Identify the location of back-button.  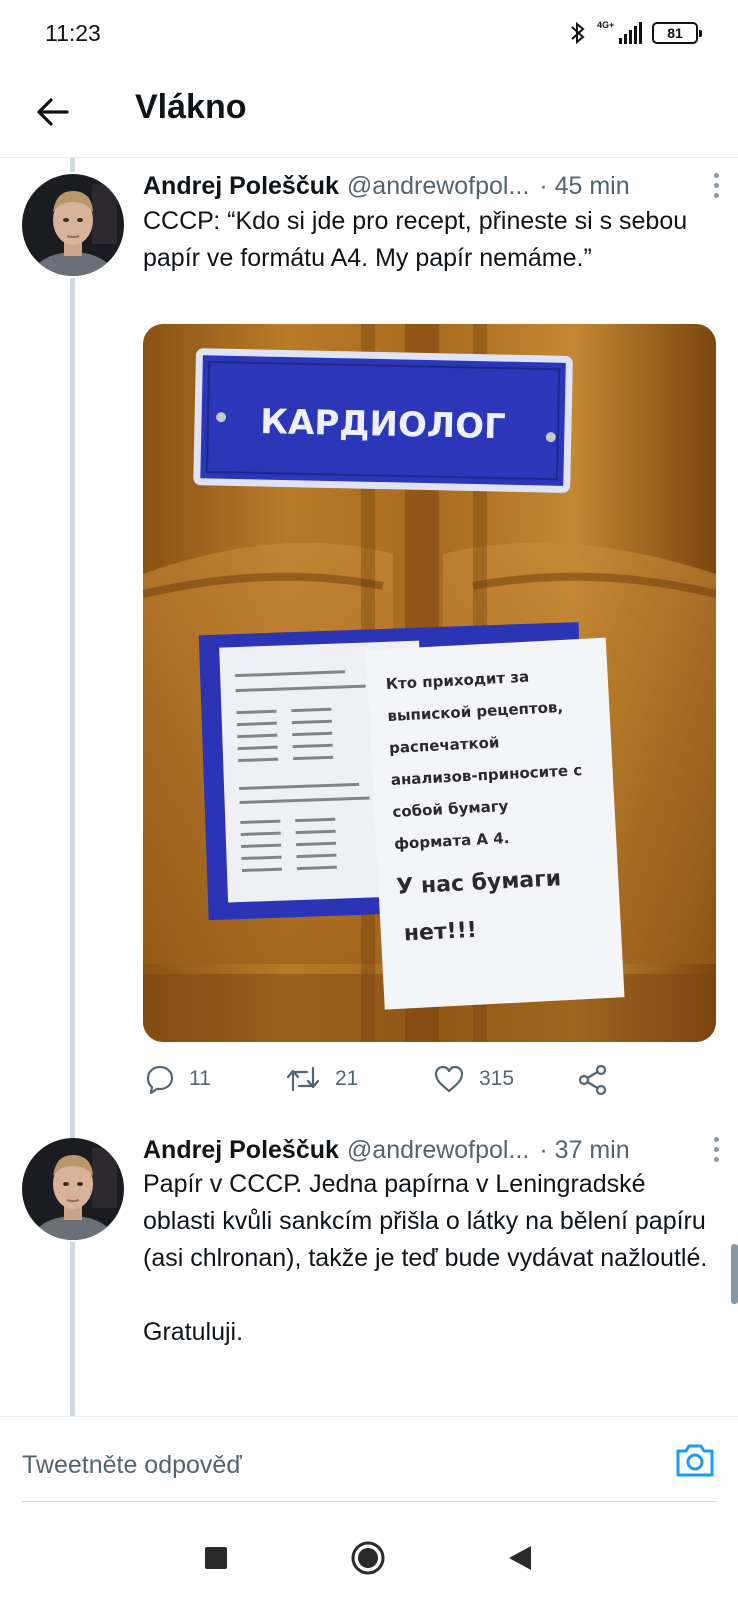
(52, 112).